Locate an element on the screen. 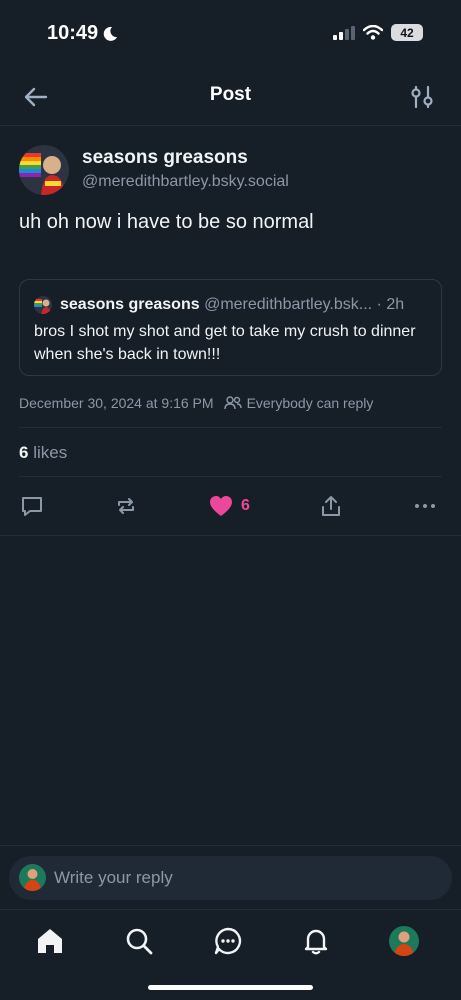 This screenshot has height=1000, width=461. chat-icon is located at coordinates (228, 941).